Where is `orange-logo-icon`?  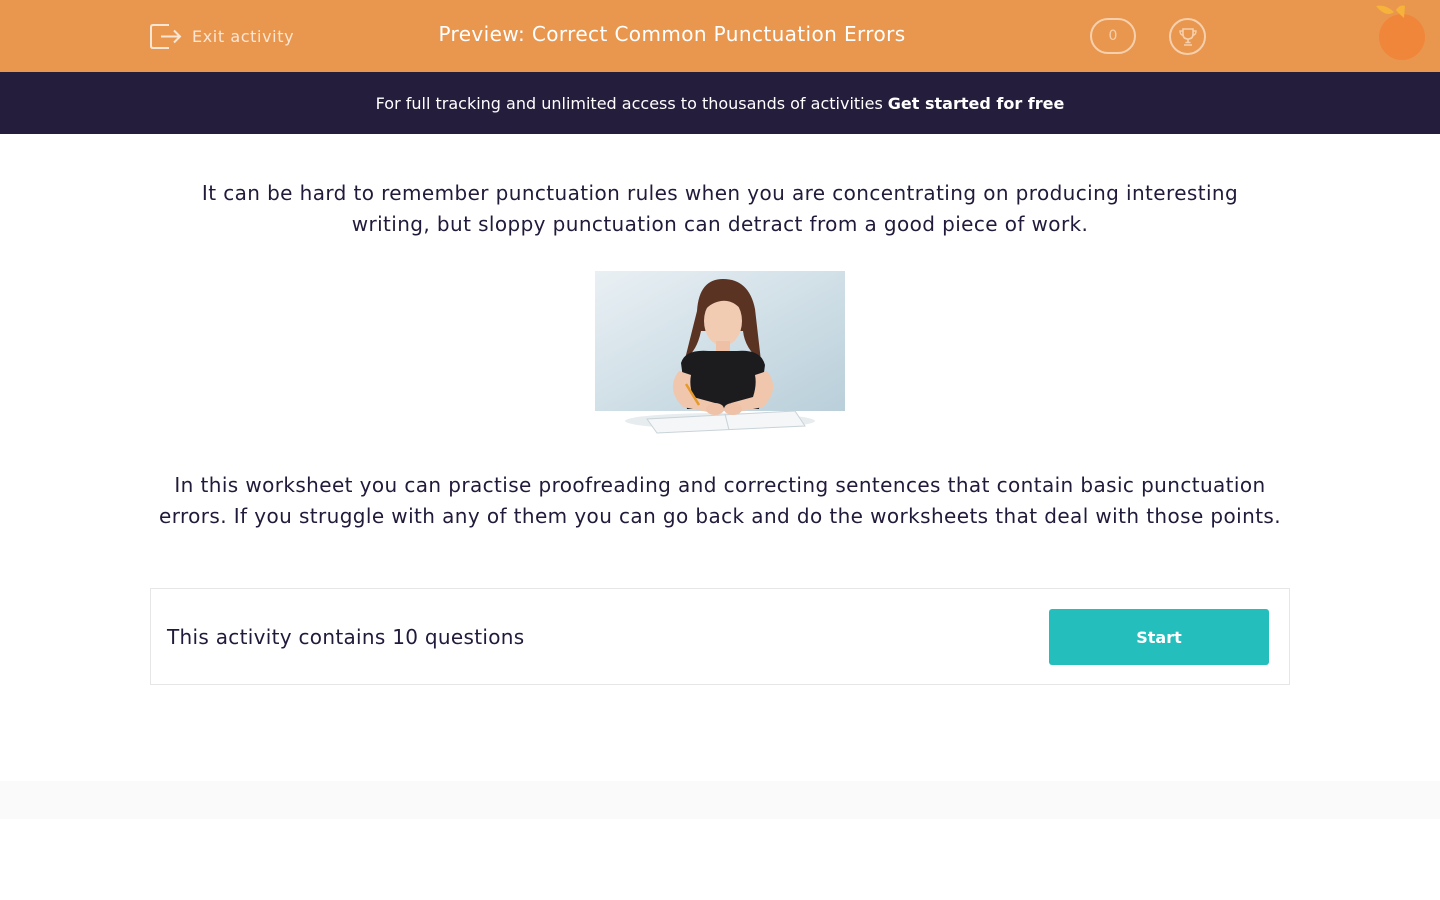 orange-logo-icon is located at coordinates (1402, 33).